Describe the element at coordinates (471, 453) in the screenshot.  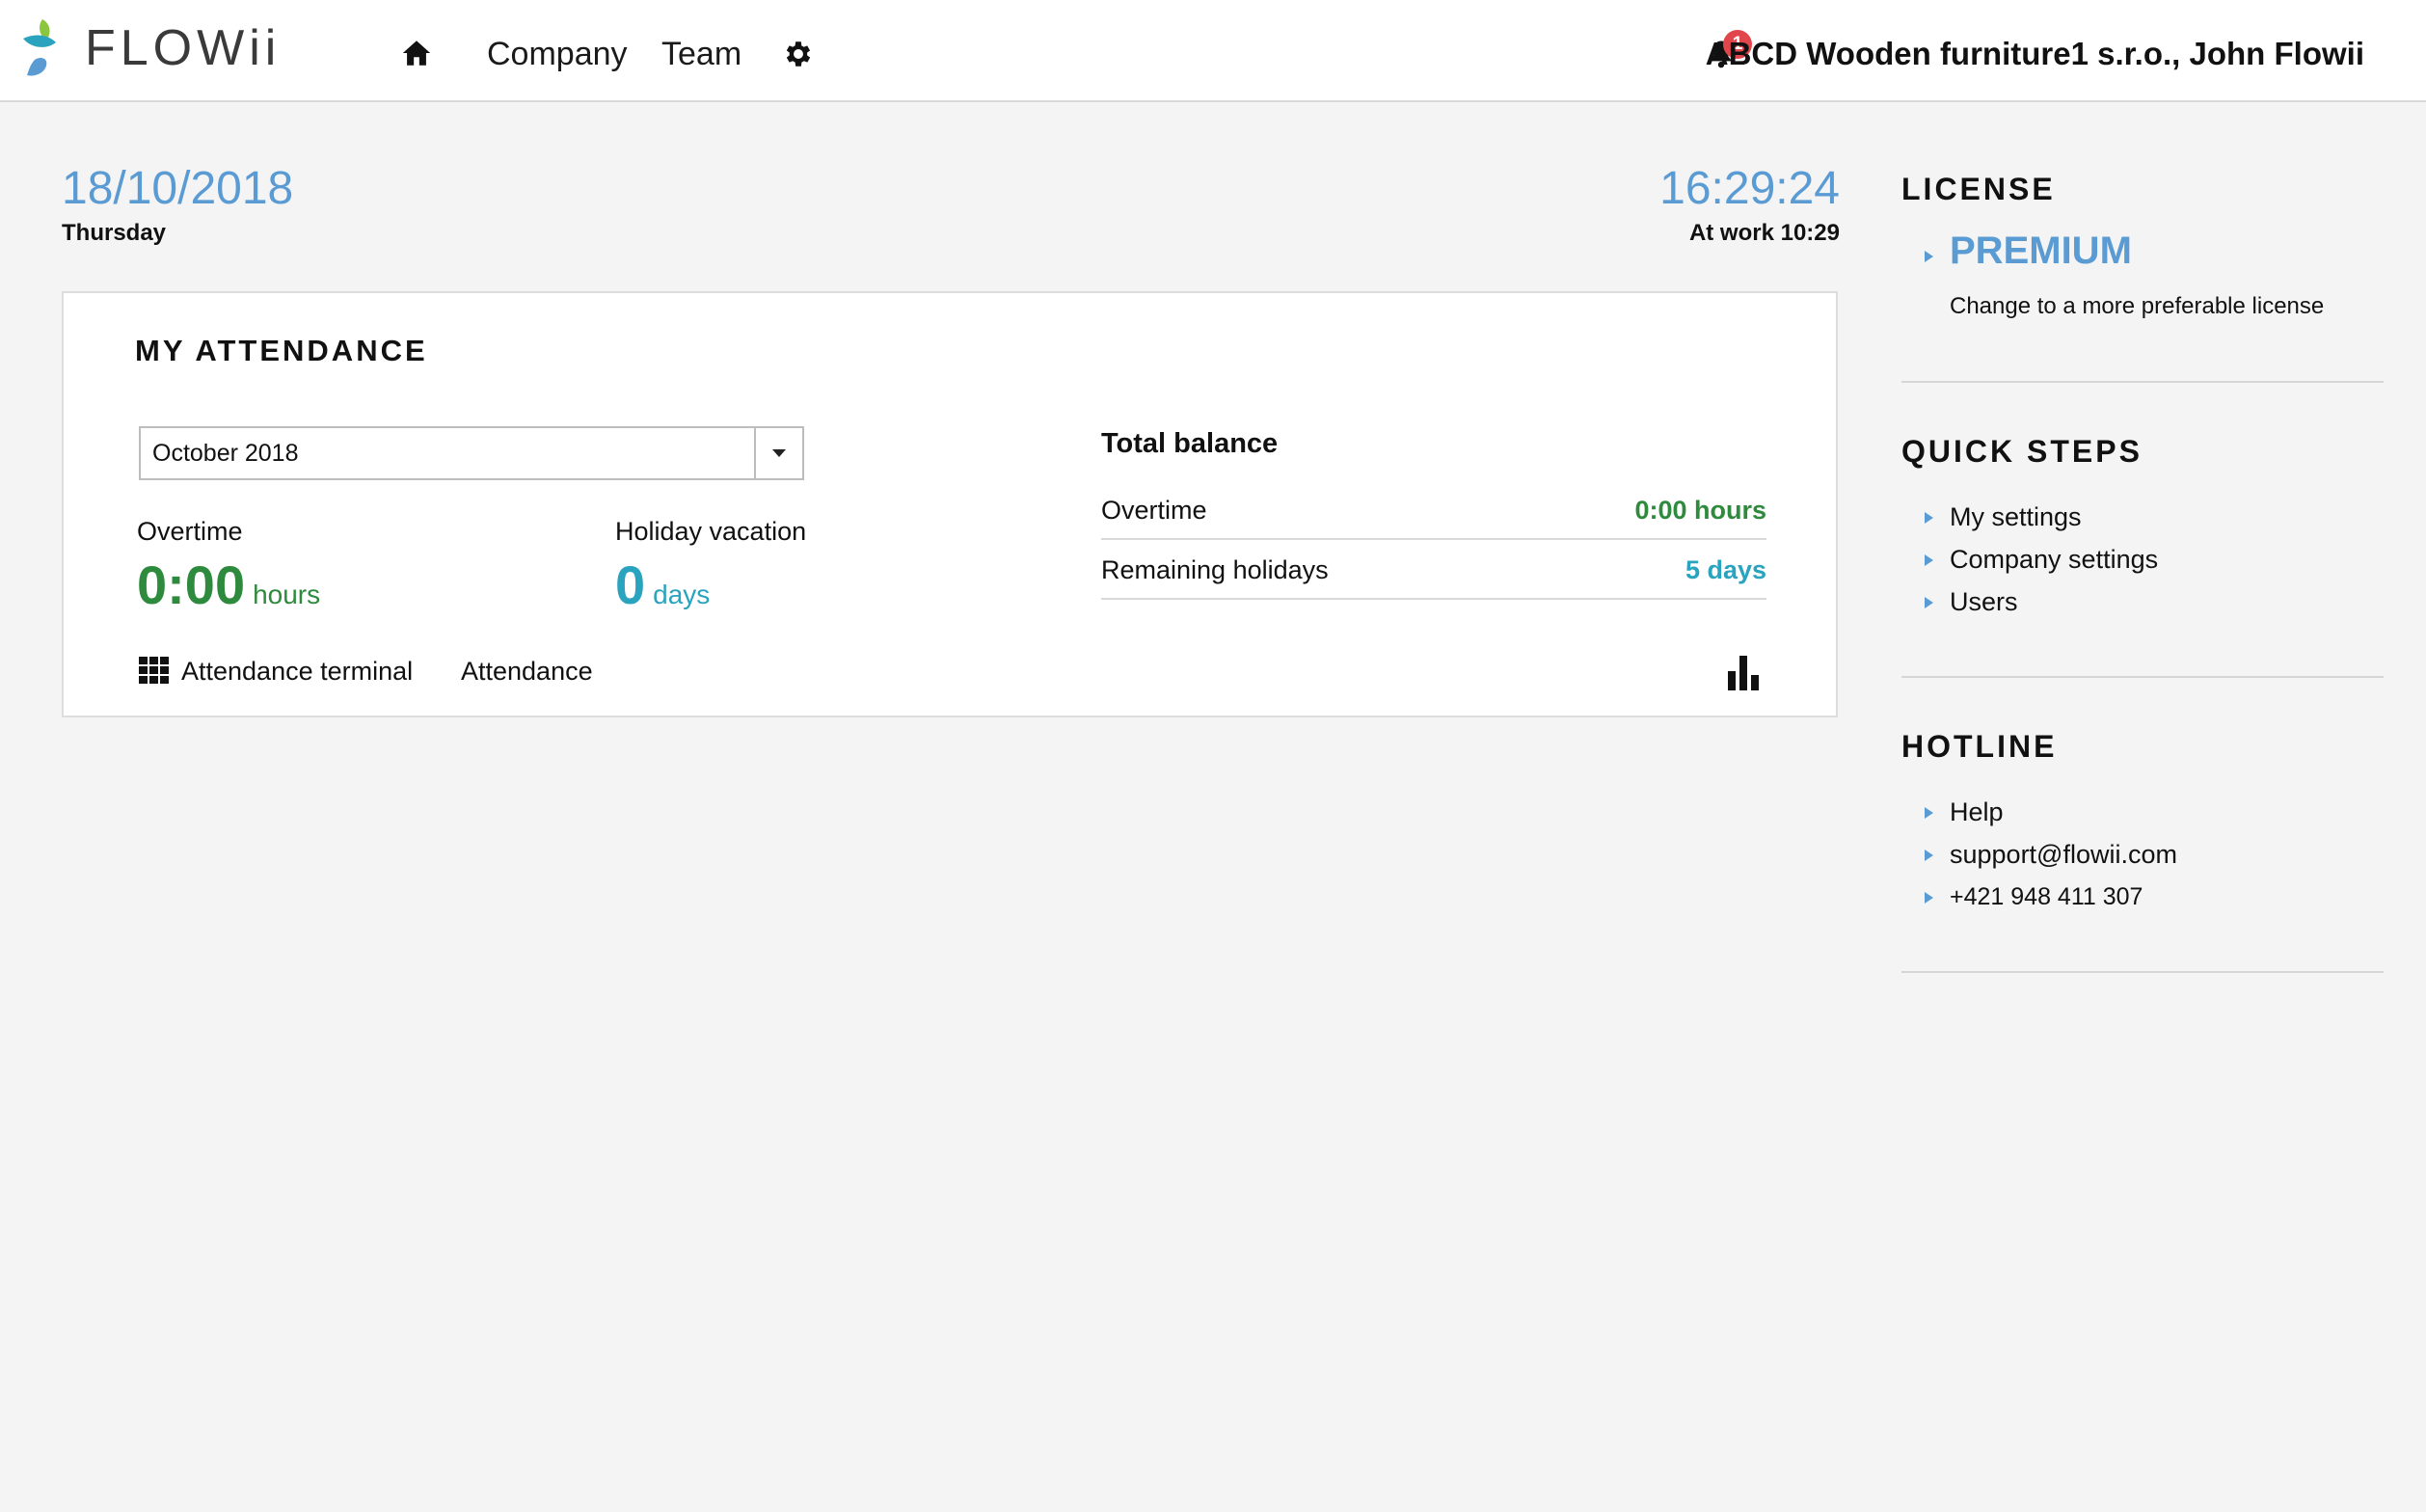
I see `month-select: October 2018` at that location.